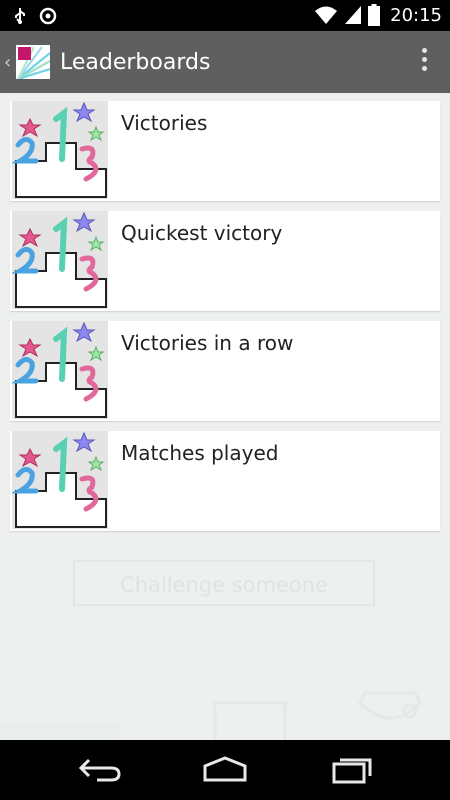 The height and width of the screenshot is (800, 450). Describe the element at coordinates (224, 583) in the screenshot. I see `challenge-someone-button: Challenge someone` at that location.